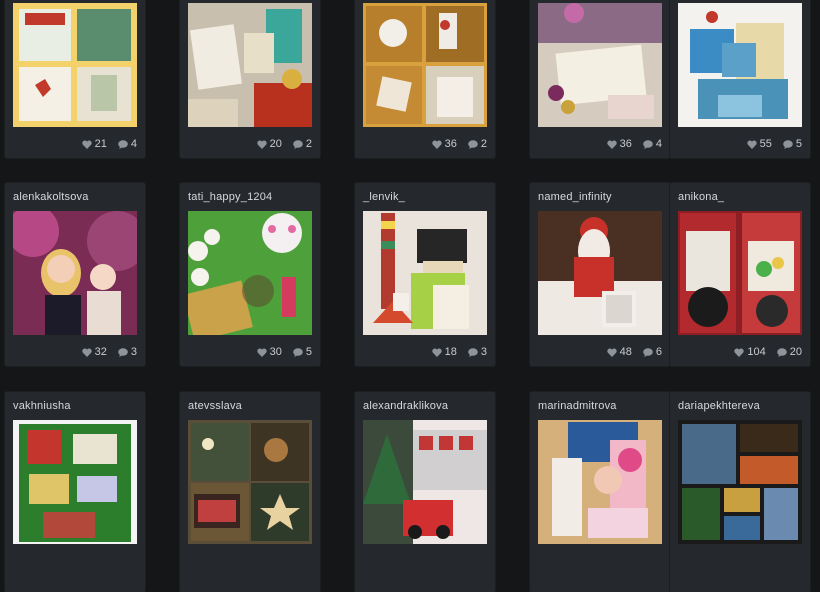  I want to click on like-count: 32, so click(100, 352).